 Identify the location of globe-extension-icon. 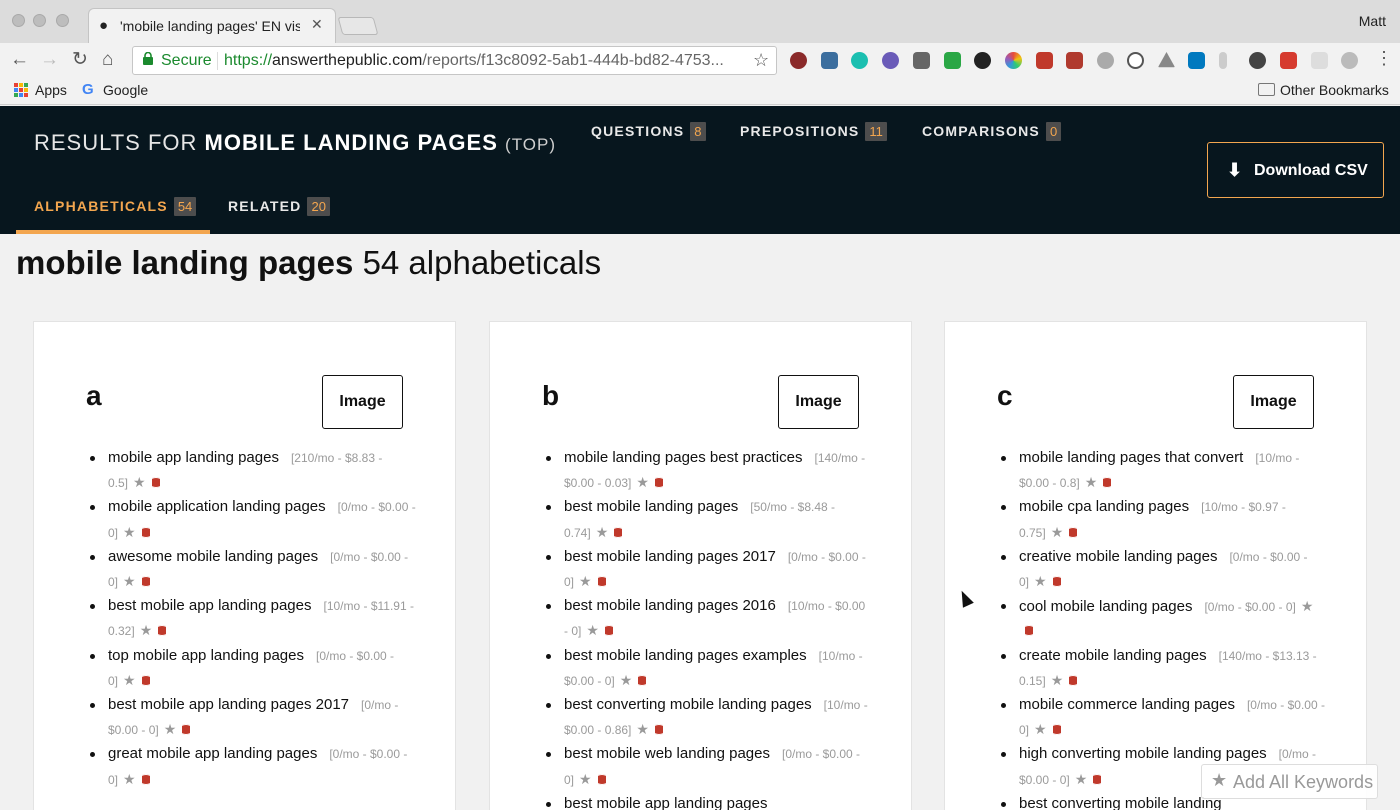
(1349, 60).